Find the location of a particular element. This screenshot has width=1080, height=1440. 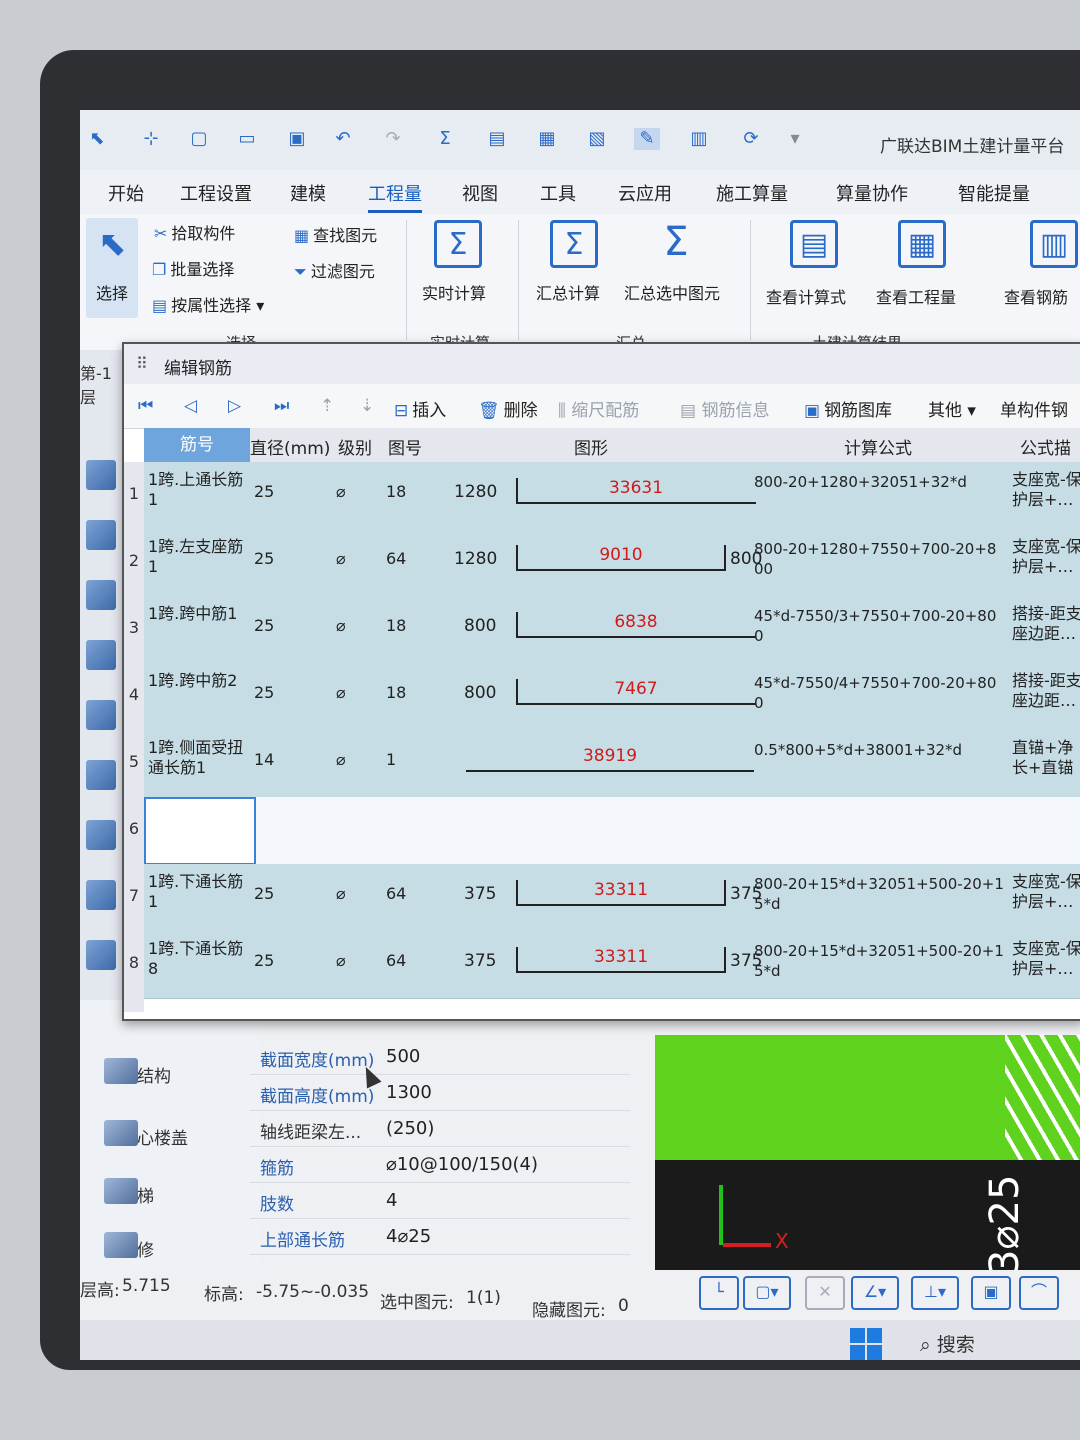

menu-start: 开始 is located at coordinates (126, 193).